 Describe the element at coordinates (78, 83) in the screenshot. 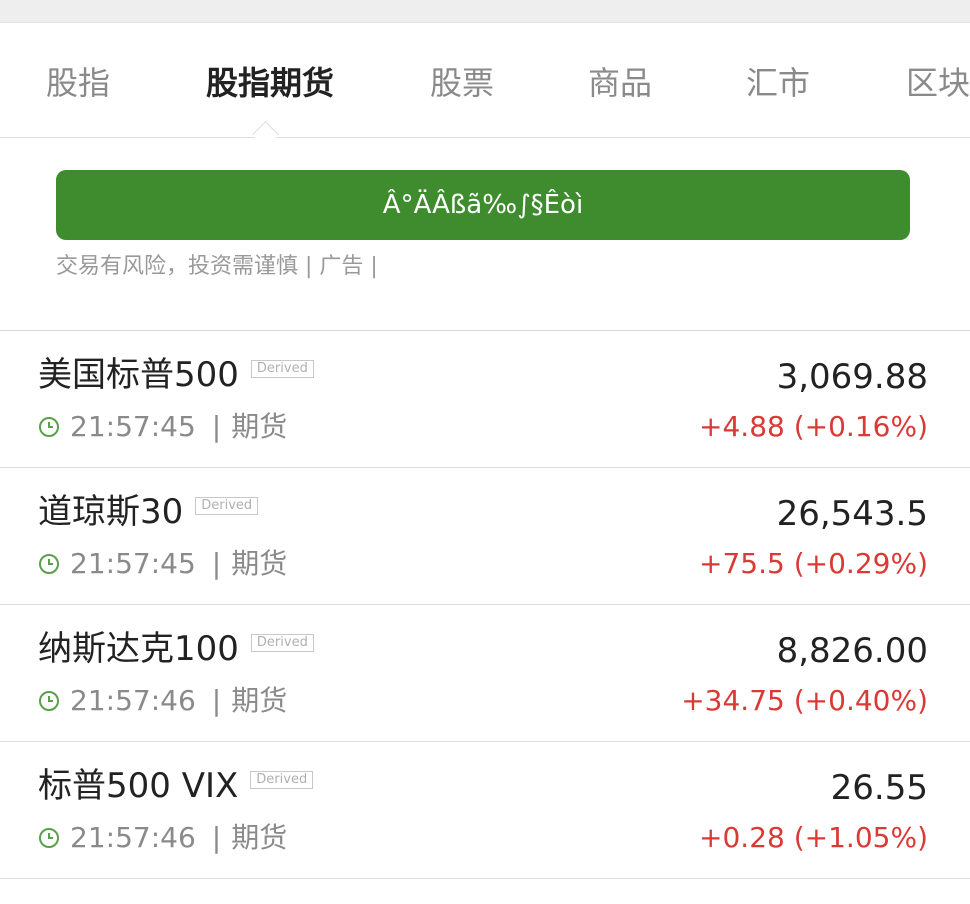

I see `tab-stock-index: 股指` at that location.